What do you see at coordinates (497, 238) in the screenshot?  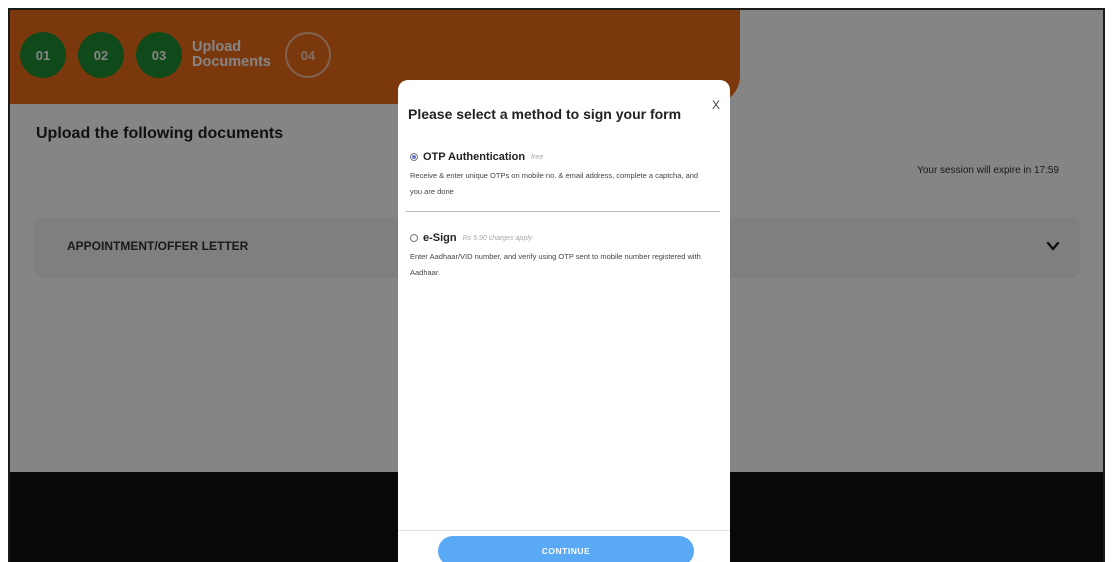 I see `option-note: Rs 5.90 charges apply` at bounding box center [497, 238].